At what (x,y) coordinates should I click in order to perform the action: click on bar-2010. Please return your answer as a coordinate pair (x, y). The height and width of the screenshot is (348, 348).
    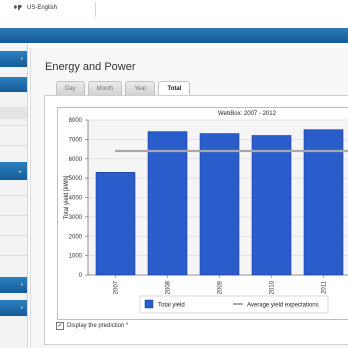
    Looking at the image, I should click on (271, 205).